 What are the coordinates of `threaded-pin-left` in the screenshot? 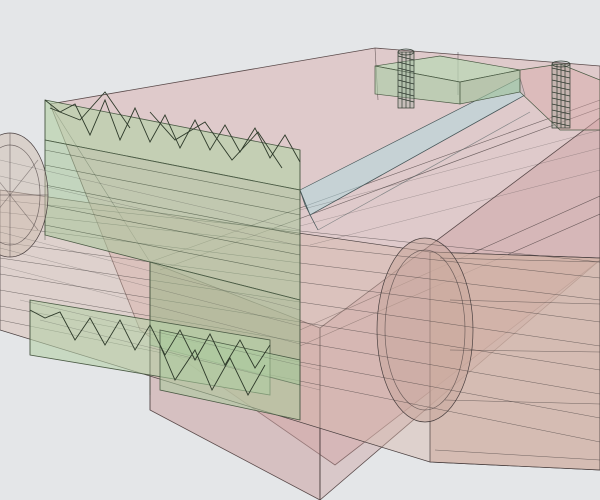 It's located at (406, 78).